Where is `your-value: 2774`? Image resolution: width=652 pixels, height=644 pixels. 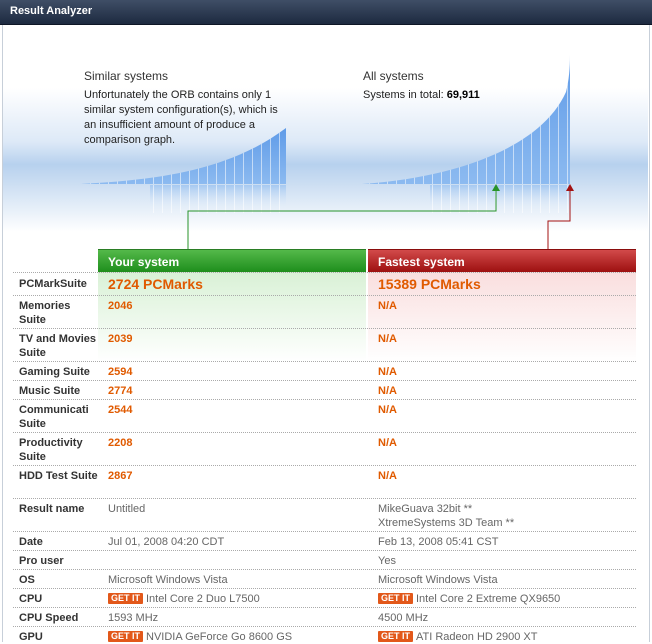
your-value: 2774 is located at coordinates (120, 391).